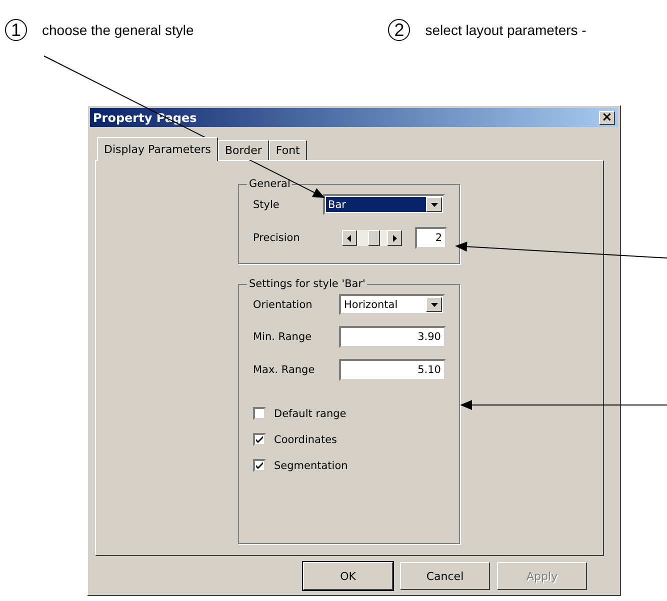 Image resolution: width=667 pixels, height=601 pixels. What do you see at coordinates (394, 238) in the screenshot?
I see `right-arrow-icon` at bounding box center [394, 238].